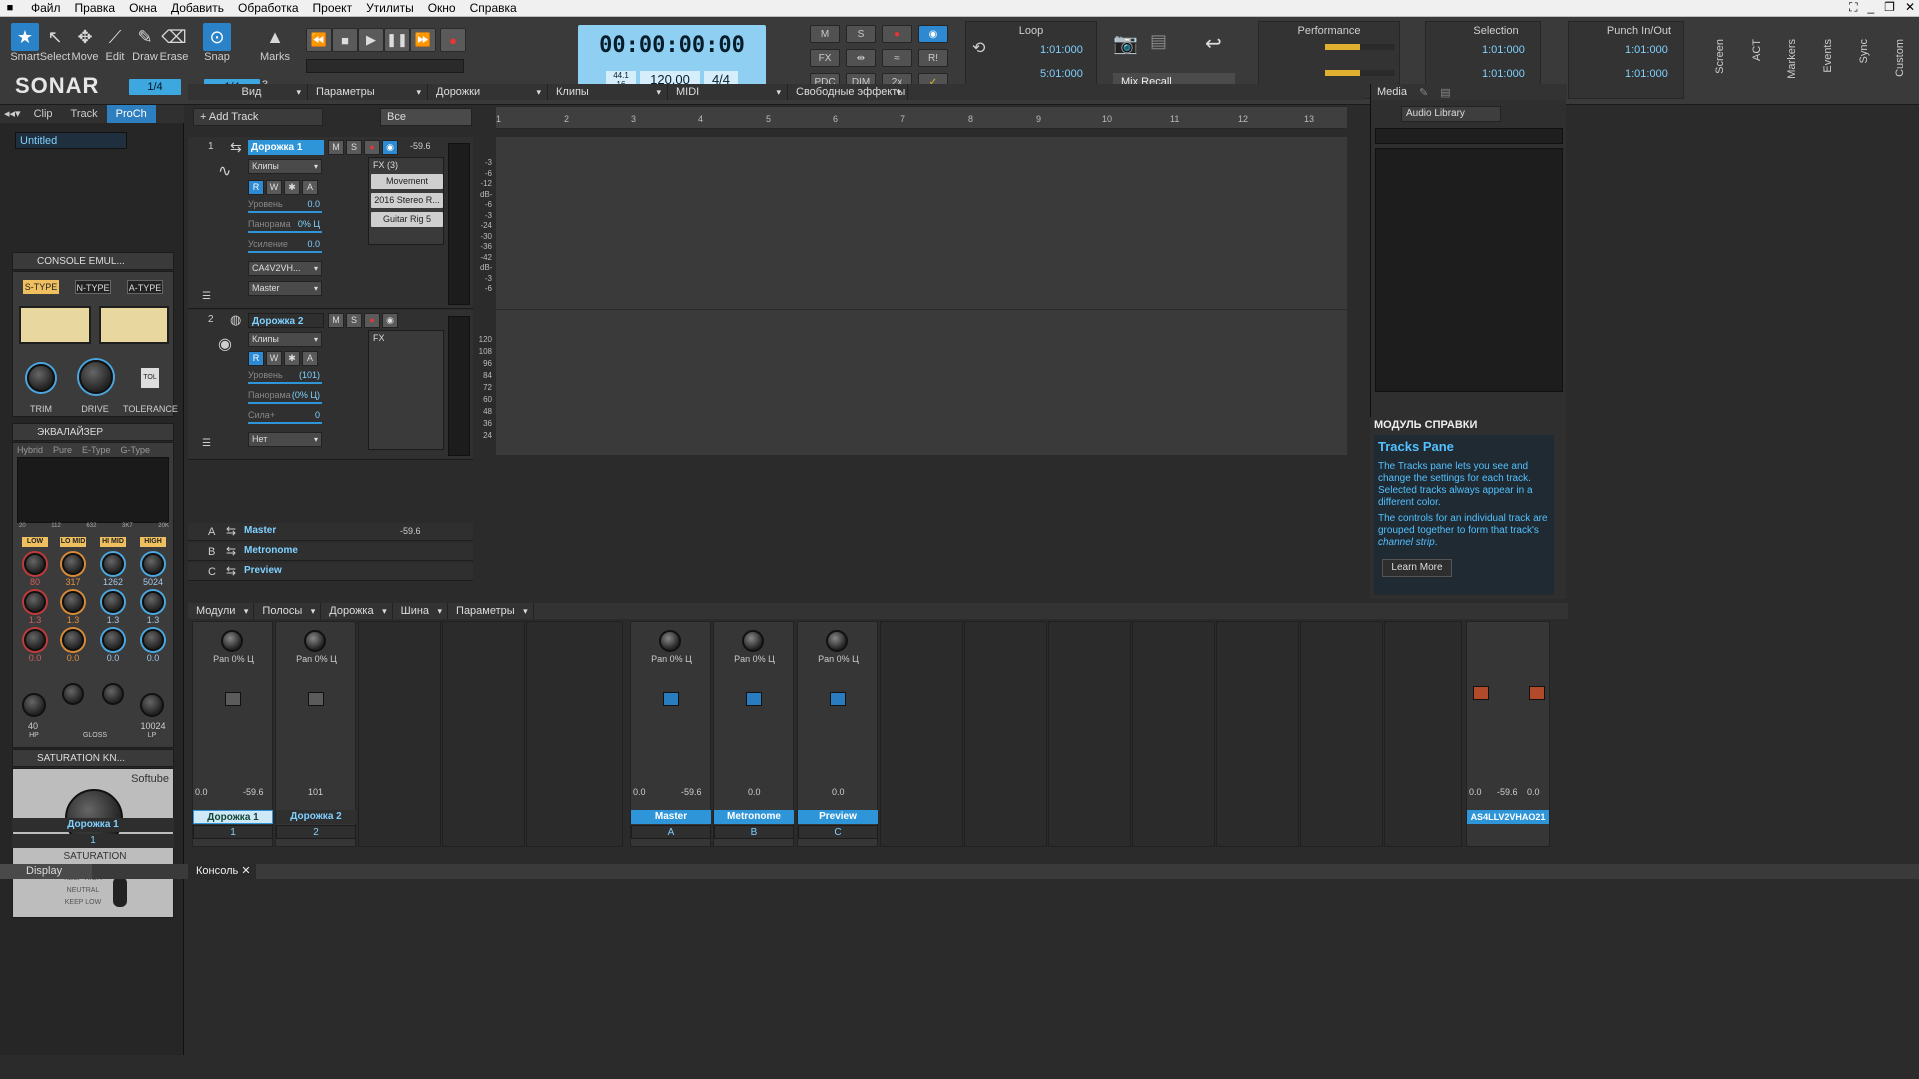  Describe the element at coordinates (73, 694) in the screenshot. I see `gloss-knob` at that location.